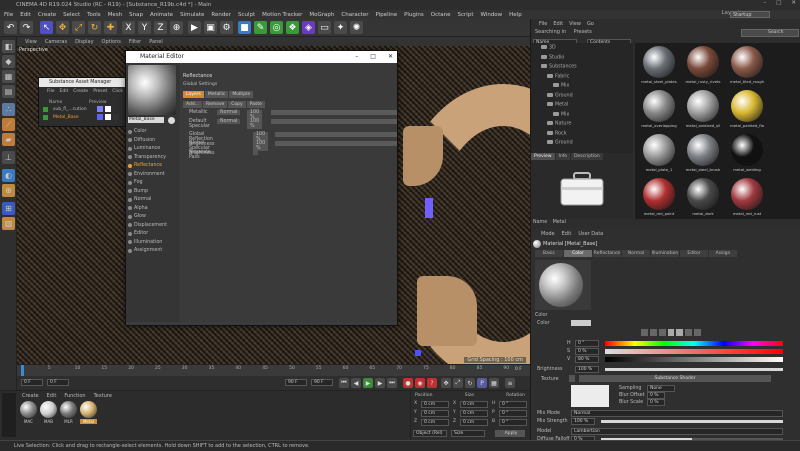 This screenshot has height=451, width=800. I want to click on rotation-key-icon: ↻, so click(470, 383).